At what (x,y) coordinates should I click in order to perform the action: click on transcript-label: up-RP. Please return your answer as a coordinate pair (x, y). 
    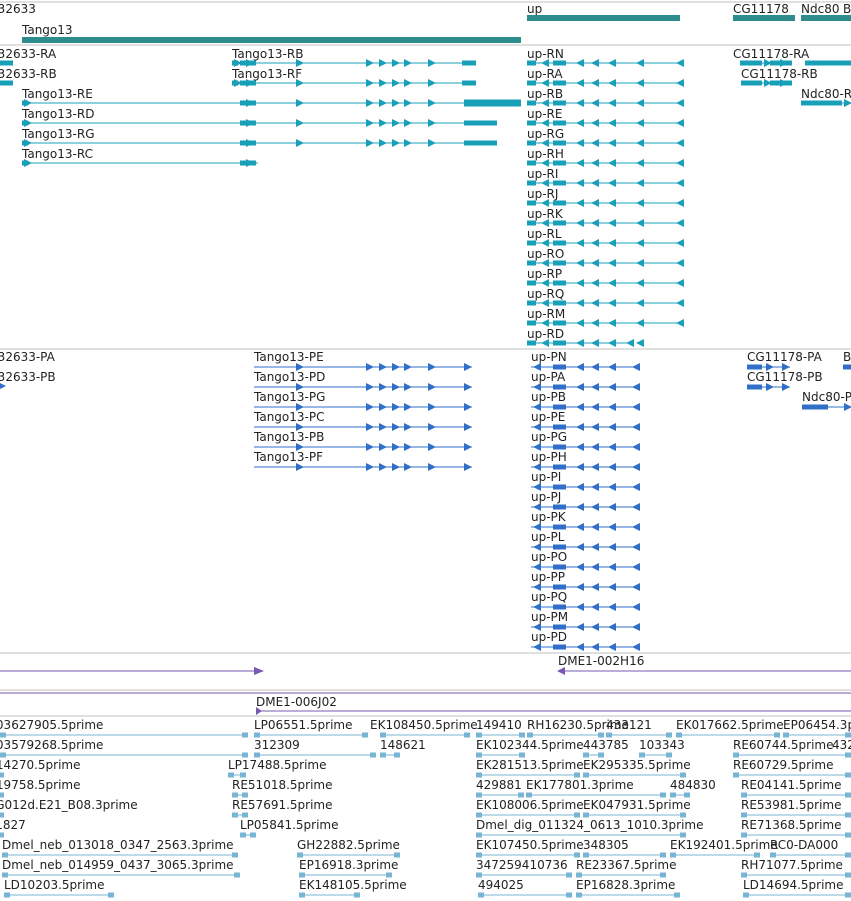
    Looking at the image, I should click on (544, 274).